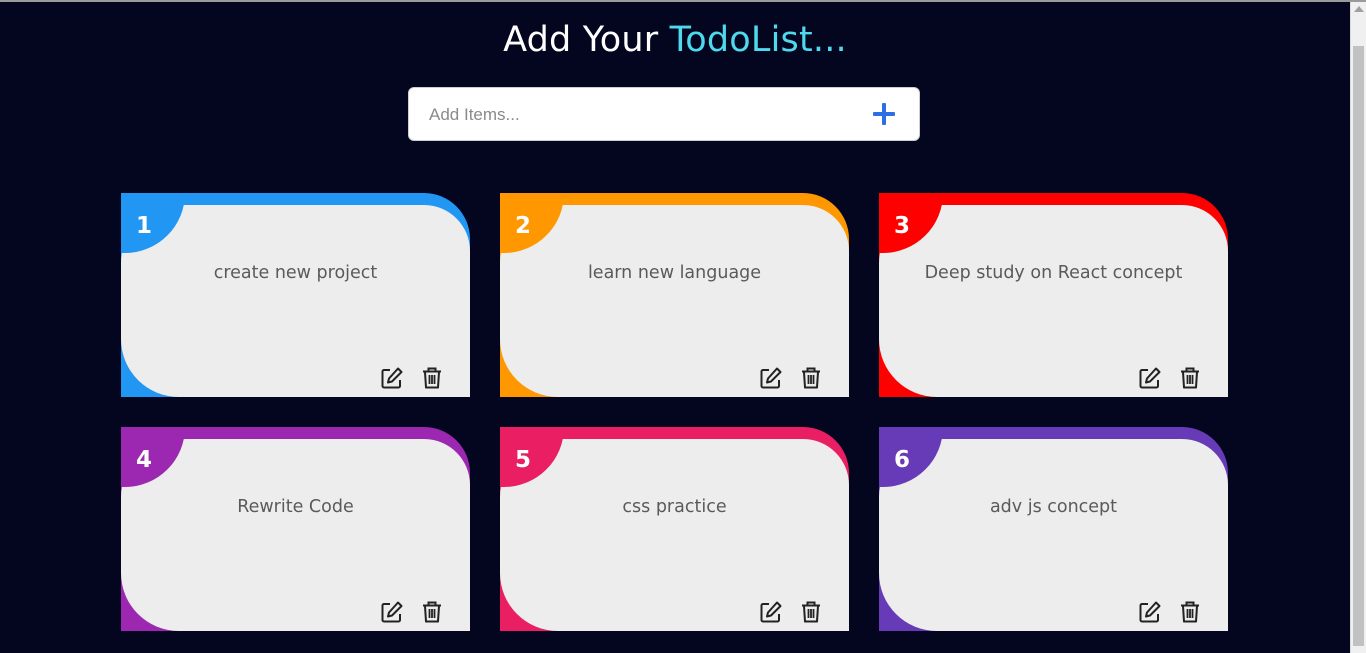 The width and height of the screenshot is (1366, 653). Describe the element at coordinates (295, 507) in the screenshot. I see `todo-text: Rewrite Code` at that location.